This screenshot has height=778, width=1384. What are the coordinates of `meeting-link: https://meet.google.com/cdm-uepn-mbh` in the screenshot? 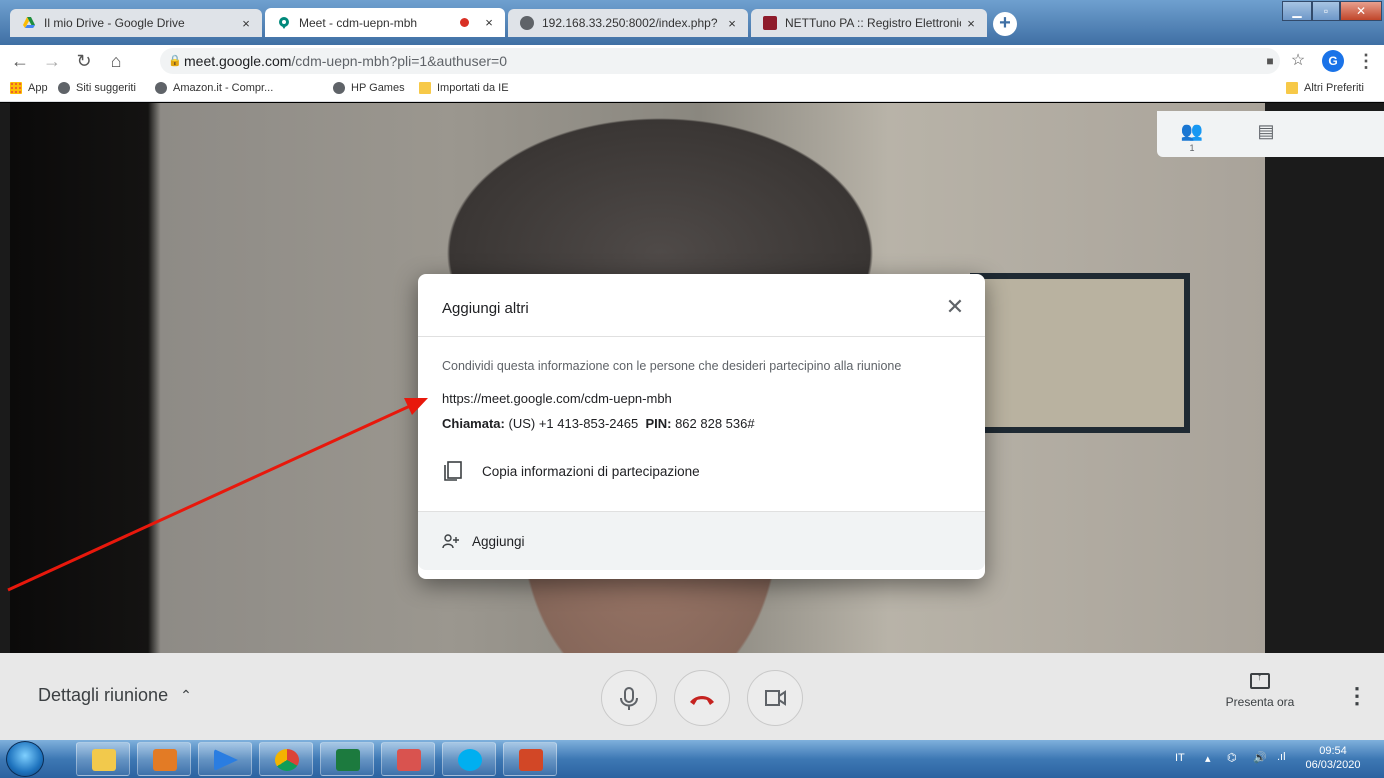 It's located at (557, 398).